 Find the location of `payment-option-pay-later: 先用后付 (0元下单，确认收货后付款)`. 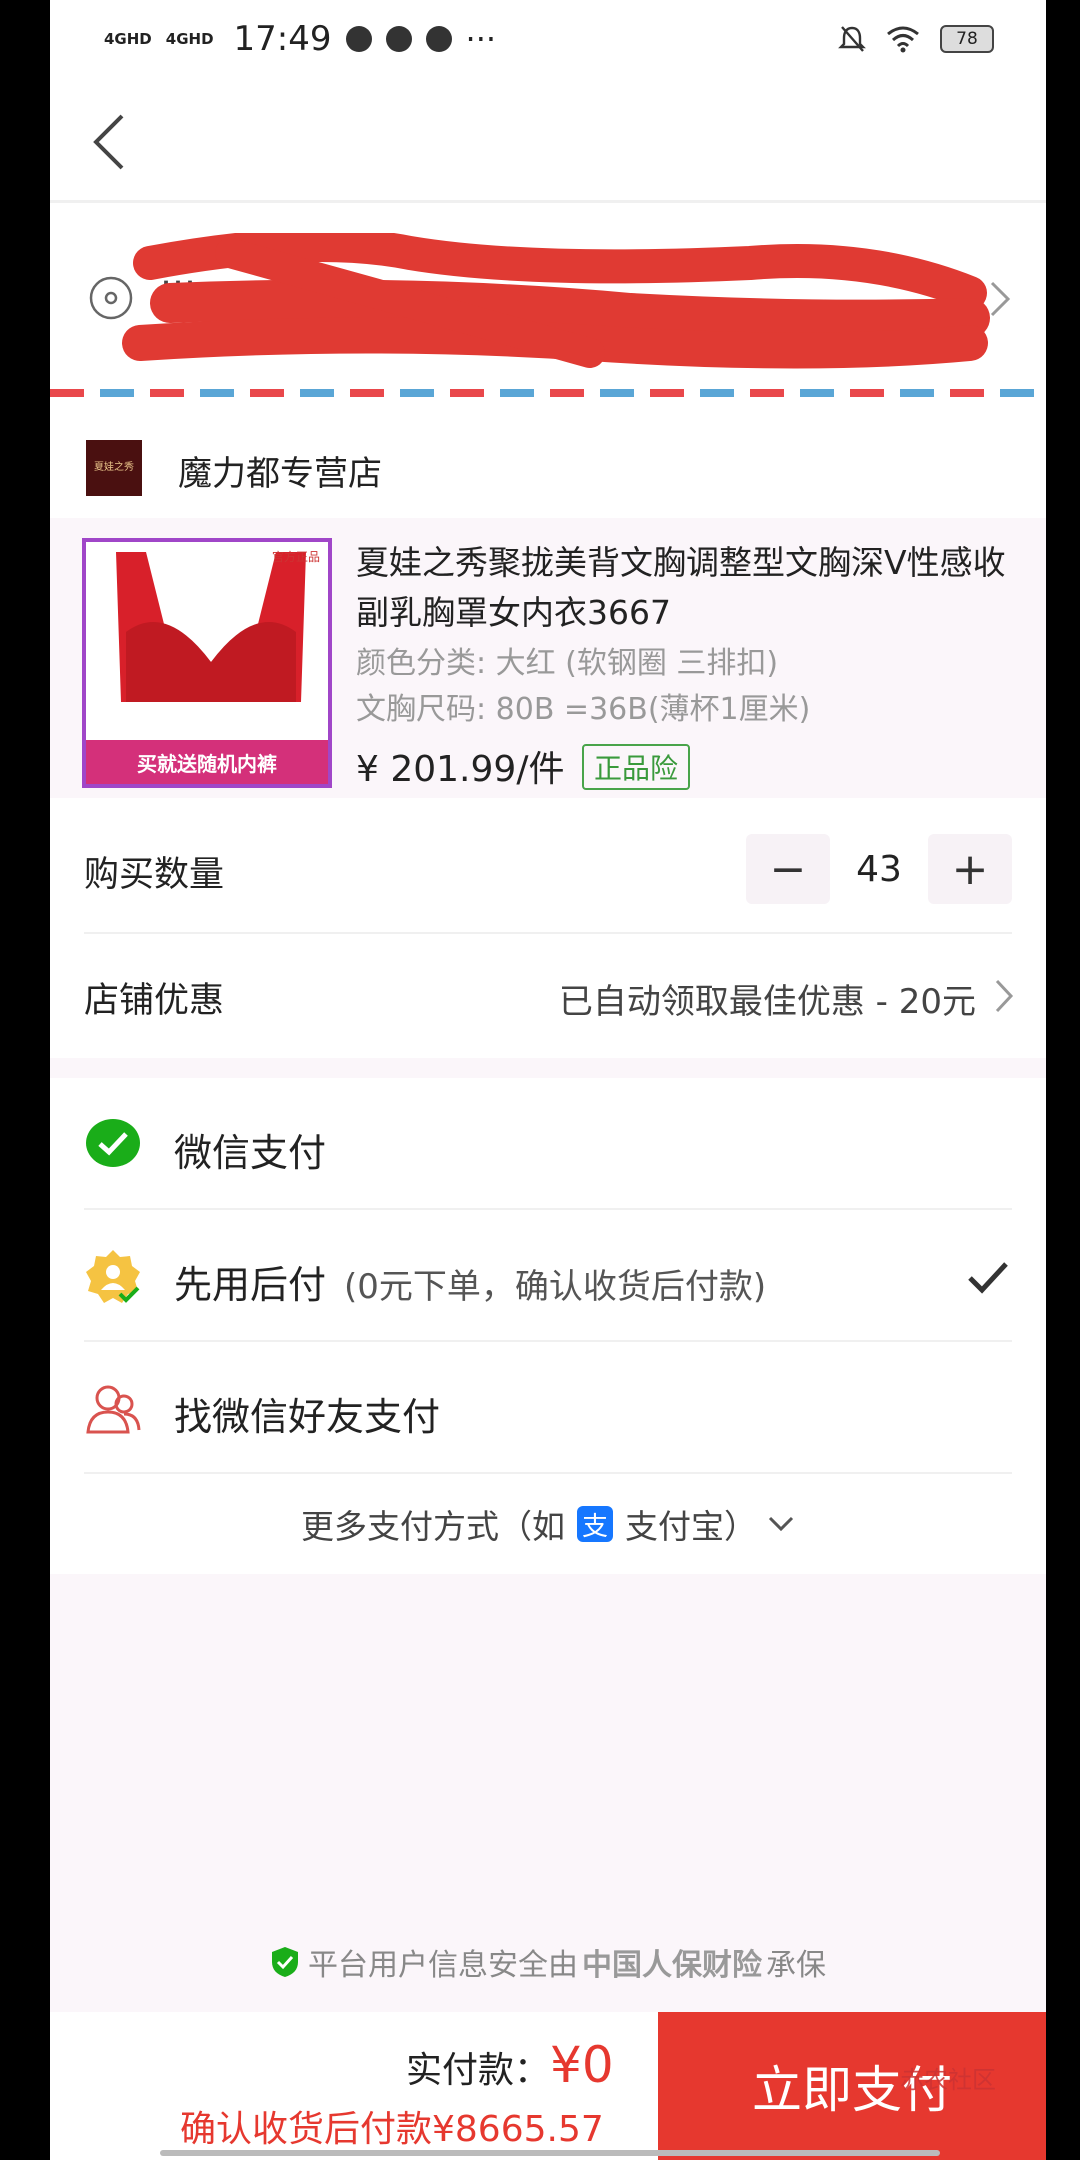

payment-option-pay-later: 先用后付 (0元下单，确认收货后付款) is located at coordinates (548, 1276).